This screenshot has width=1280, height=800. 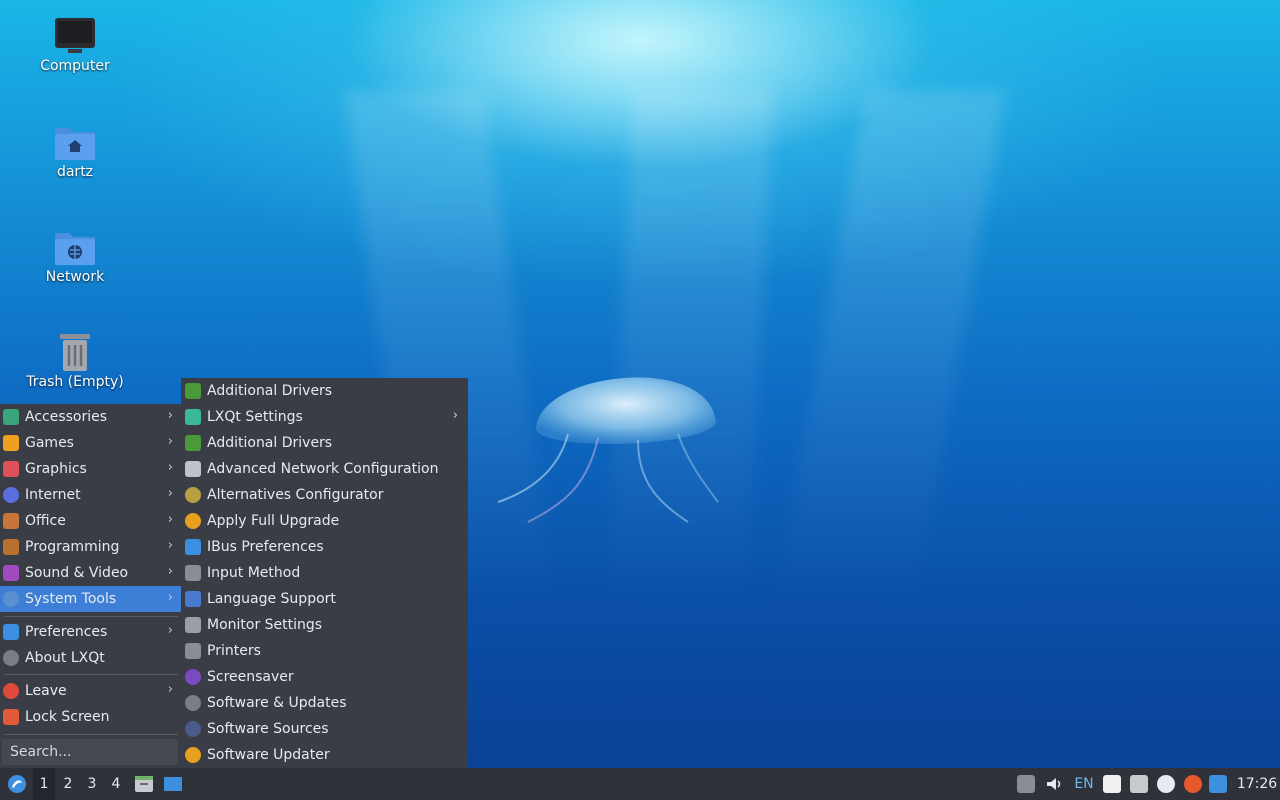 What do you see at coordinates (324, 625) in the screenshot?
I see `submenu-item-monitor-settings: Monitor Settings` at bounding box center [324, 625].